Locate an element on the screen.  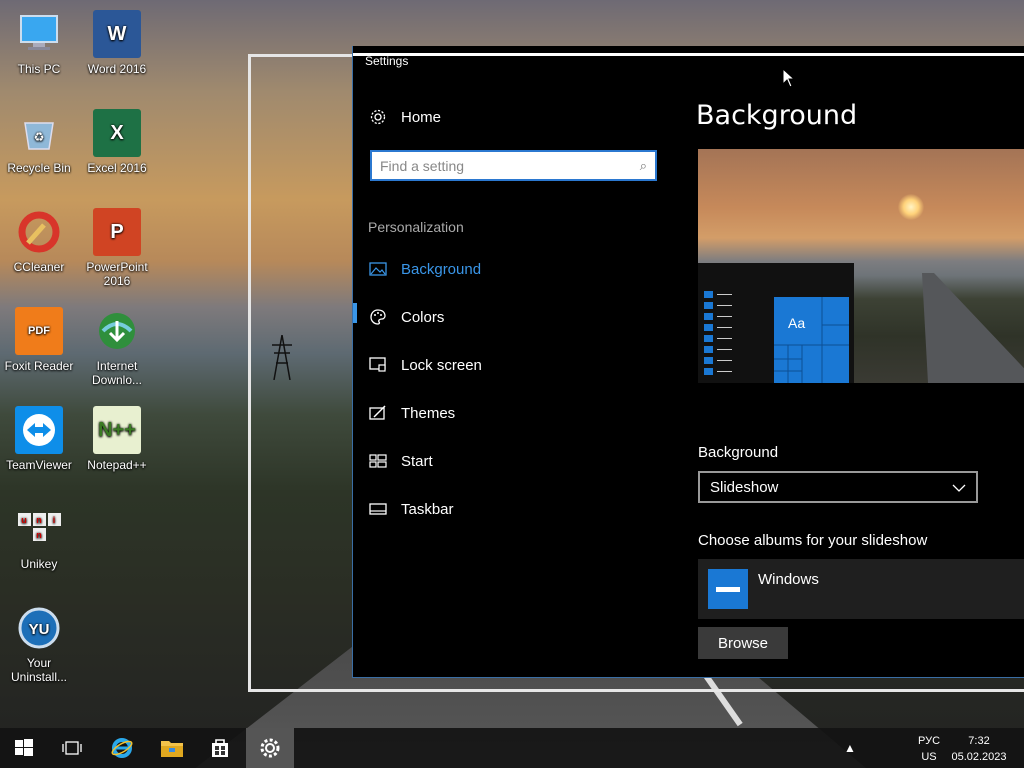
input-language-indicator: РУС US is located at coordinates (929, 748).